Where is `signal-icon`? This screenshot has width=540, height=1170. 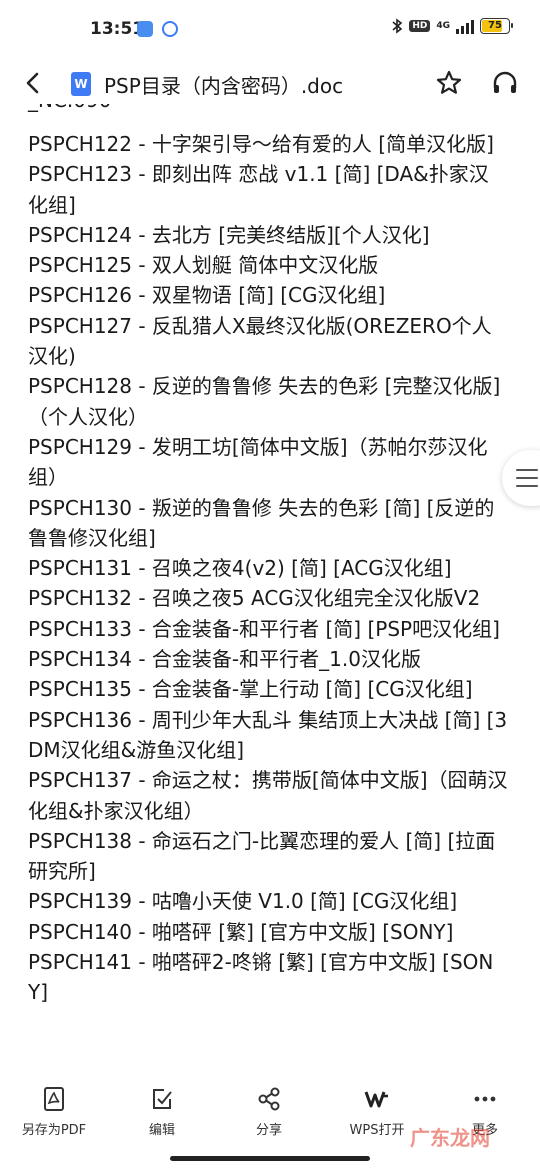
signal-icon is located at coordinates (465, 26).